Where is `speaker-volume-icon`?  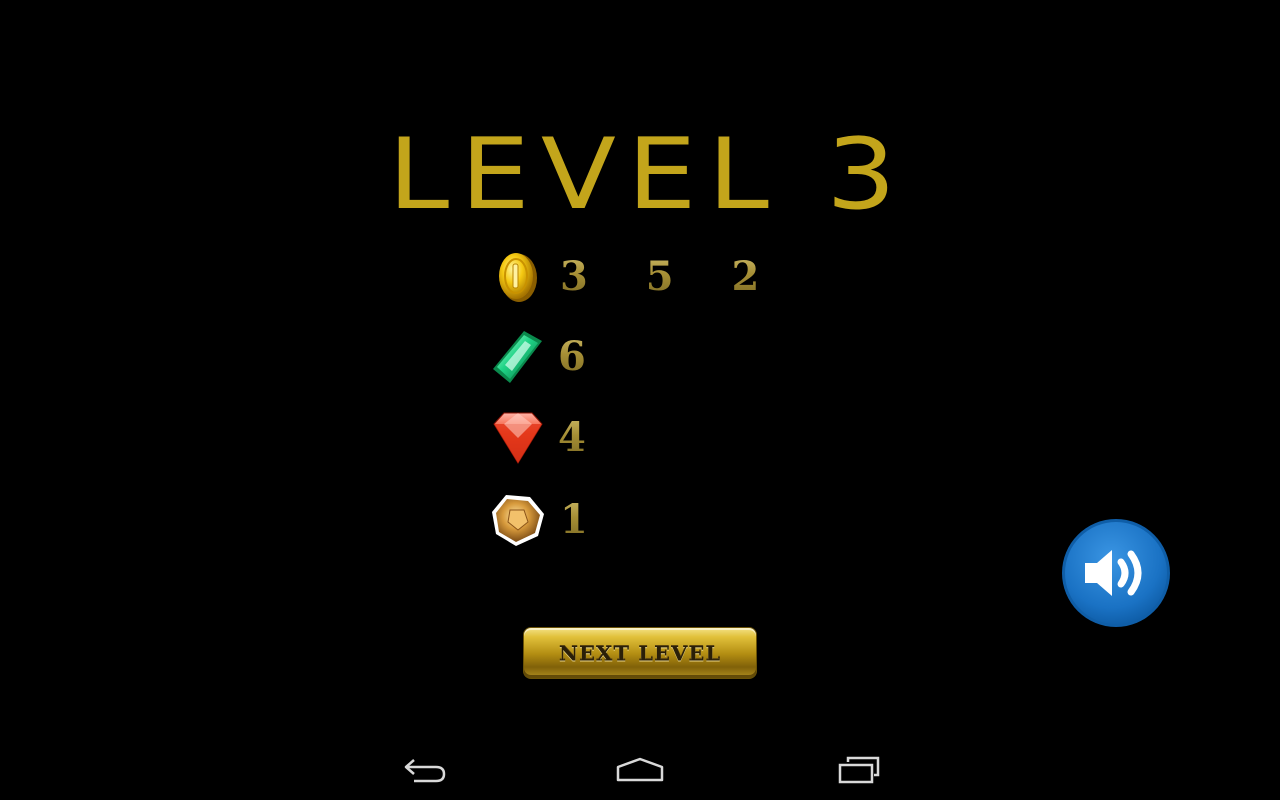 speaker-volume-icon is located at coordinates (1116, 573).